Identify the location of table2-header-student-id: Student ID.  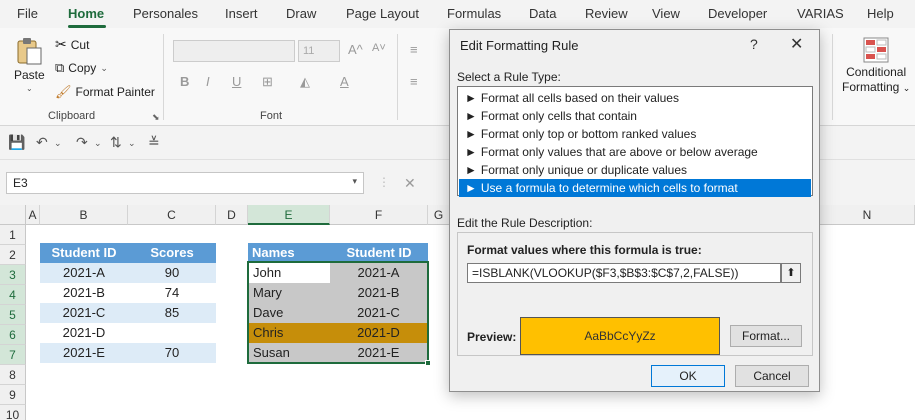
(379, 253).